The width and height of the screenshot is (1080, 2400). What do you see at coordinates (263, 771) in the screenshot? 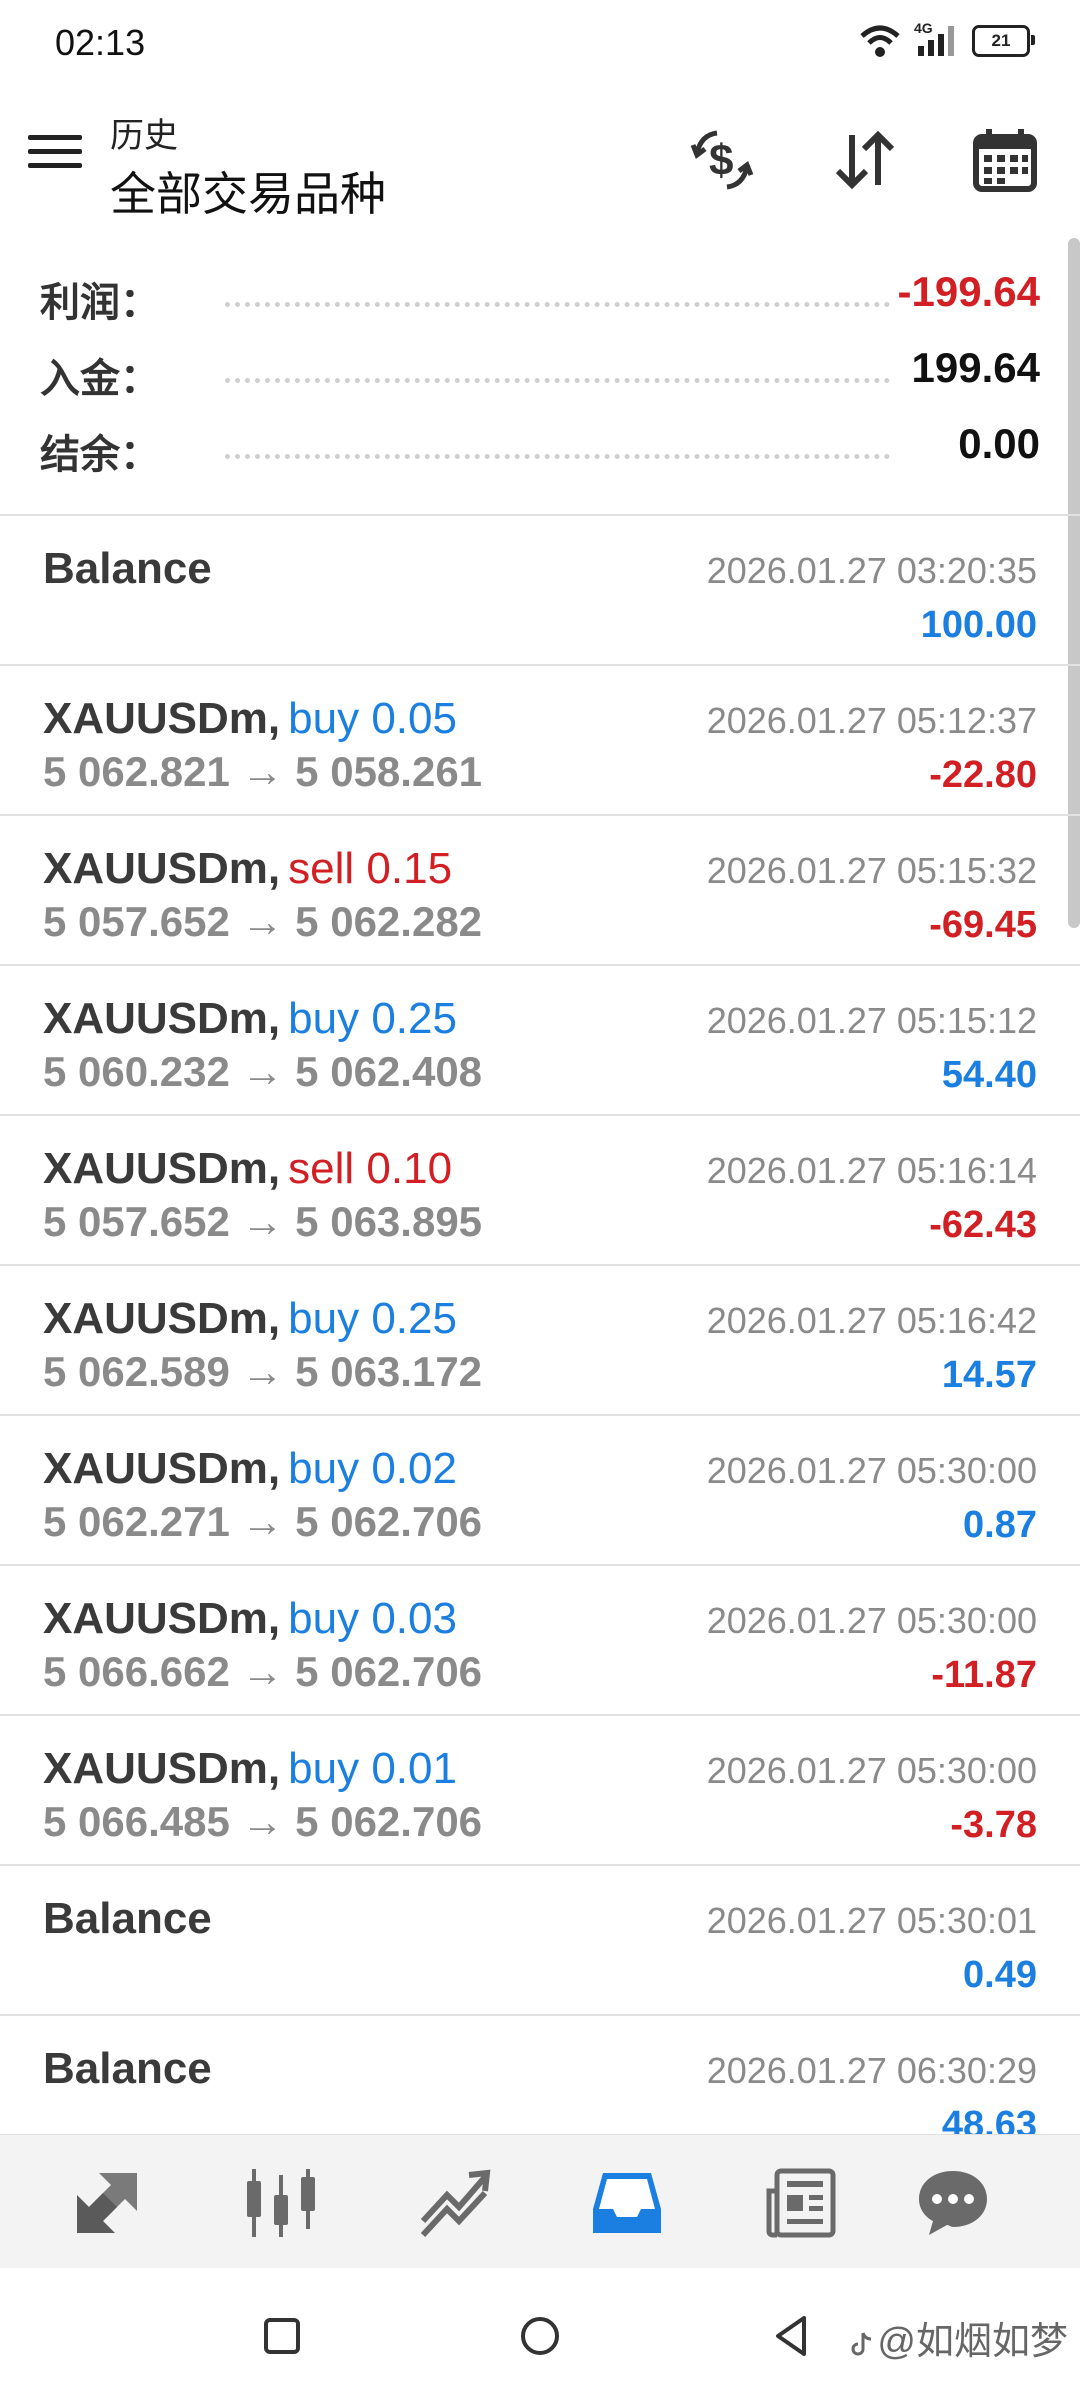
I see `price-range: 5 062.821 → 5 058.261` at bounding box center [263, 771].